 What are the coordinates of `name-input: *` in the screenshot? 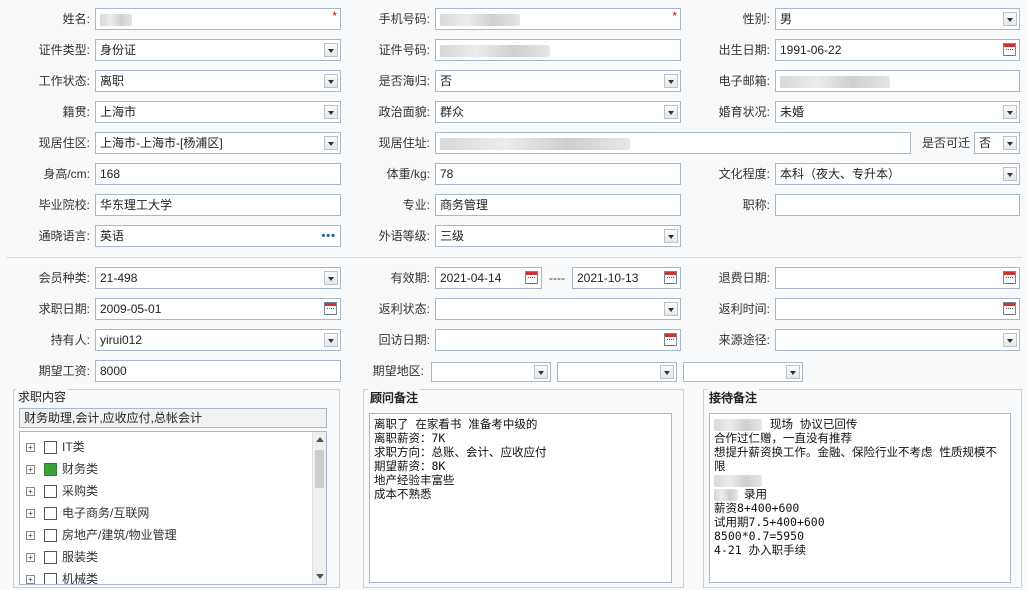 It's located at (218, 19).